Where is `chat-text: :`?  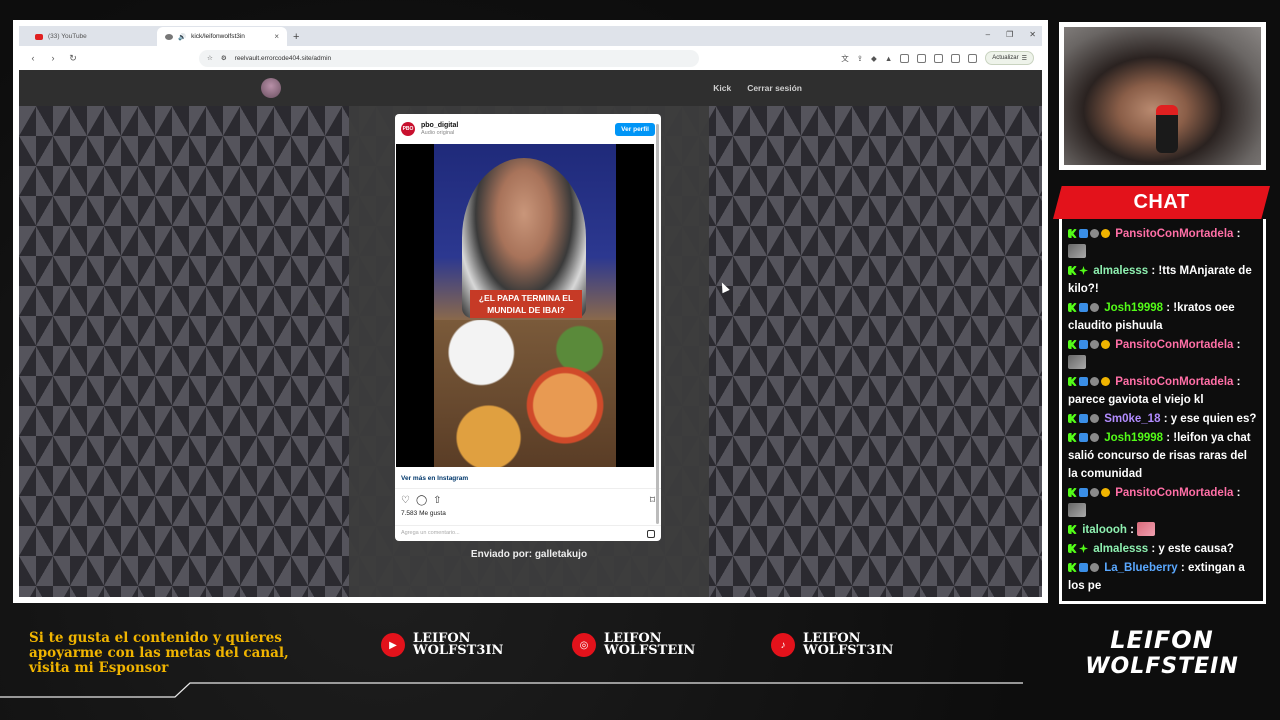
chat-text: : is located at coordinates (1132, 530).